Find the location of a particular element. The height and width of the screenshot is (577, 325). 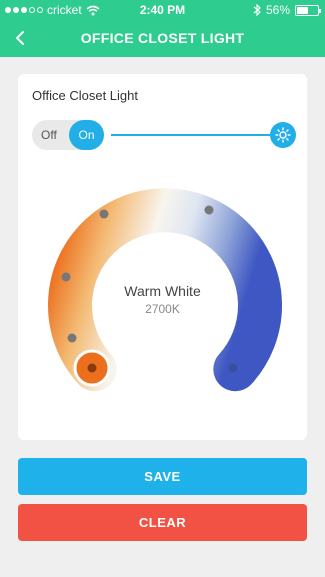

page-title: OFFICE CLOSET LIGHT is located at coordinates (162, 38).